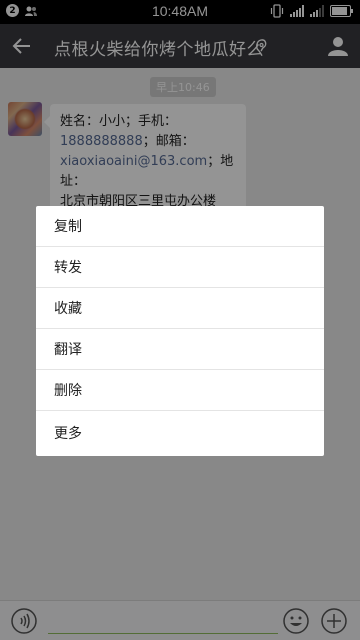 The image size is (360, 640). What do you see at coordinates (180, 349) in the screenshot?
I see `menu-item-translate: 翻译` at bounding box center [180, 349].